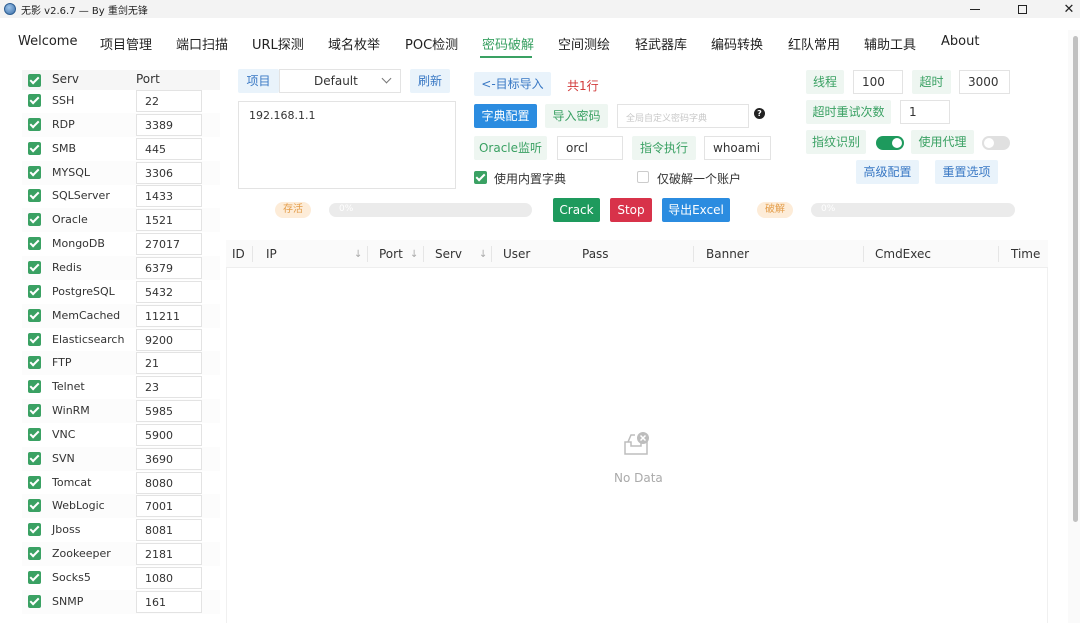  Describe the element at coordinates (238, 254) in the screenshot. I see `col-id: ID` at that location.